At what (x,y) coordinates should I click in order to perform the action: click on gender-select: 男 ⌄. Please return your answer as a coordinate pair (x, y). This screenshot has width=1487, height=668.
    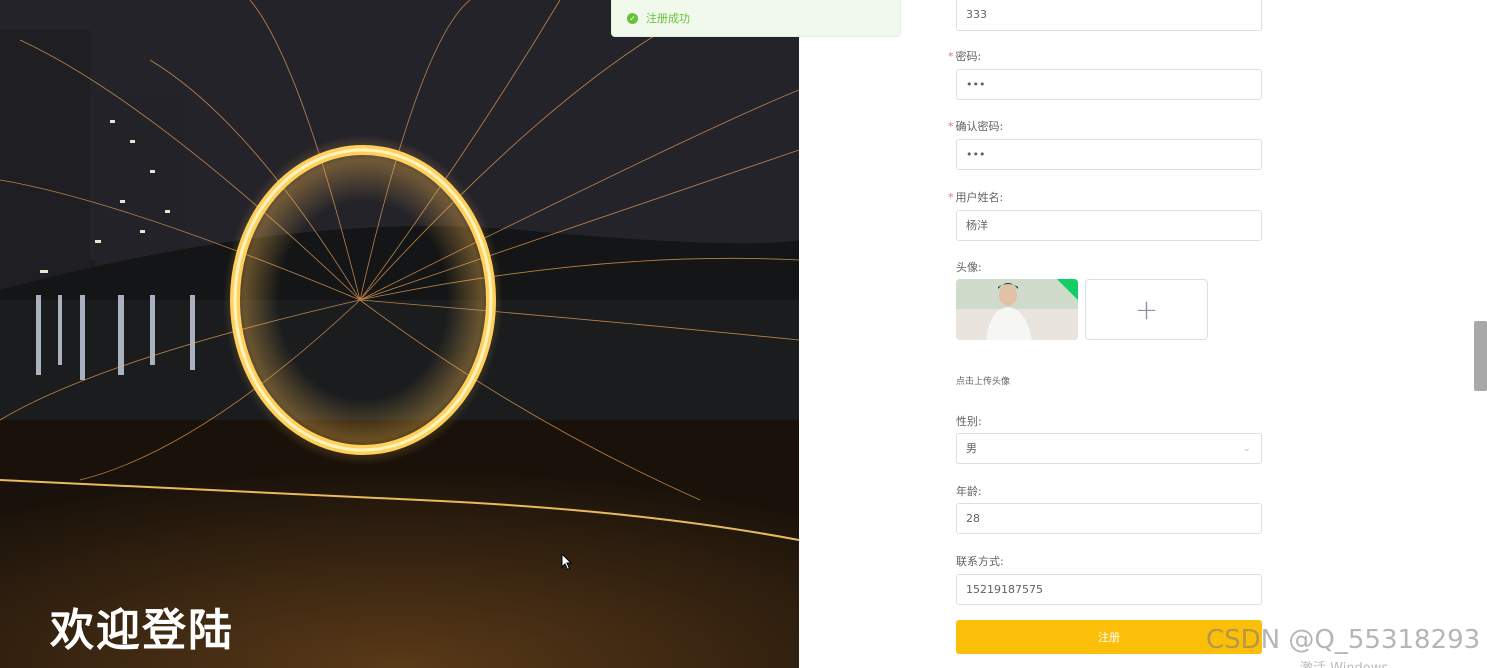
    Looking at the image, I should click on (1109, 448).